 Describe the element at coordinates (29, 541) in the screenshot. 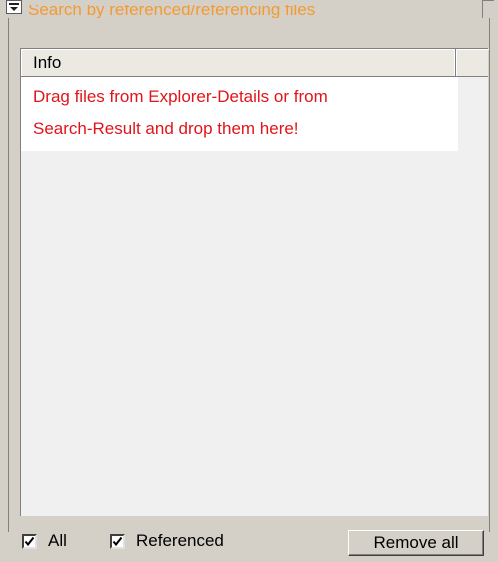

I see `all-checkbox` at that location.